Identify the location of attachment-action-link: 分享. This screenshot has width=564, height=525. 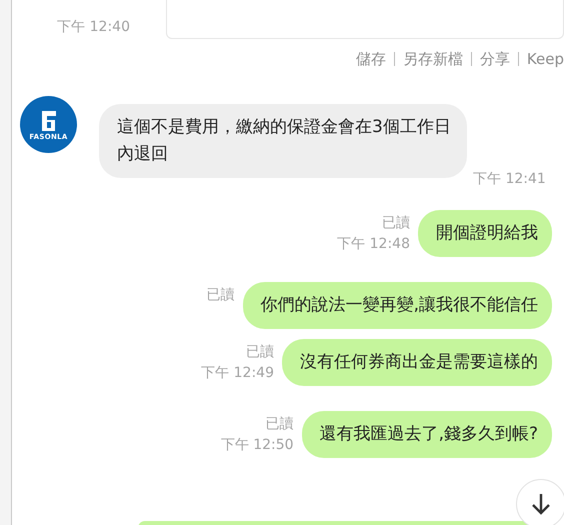
(495, 59).